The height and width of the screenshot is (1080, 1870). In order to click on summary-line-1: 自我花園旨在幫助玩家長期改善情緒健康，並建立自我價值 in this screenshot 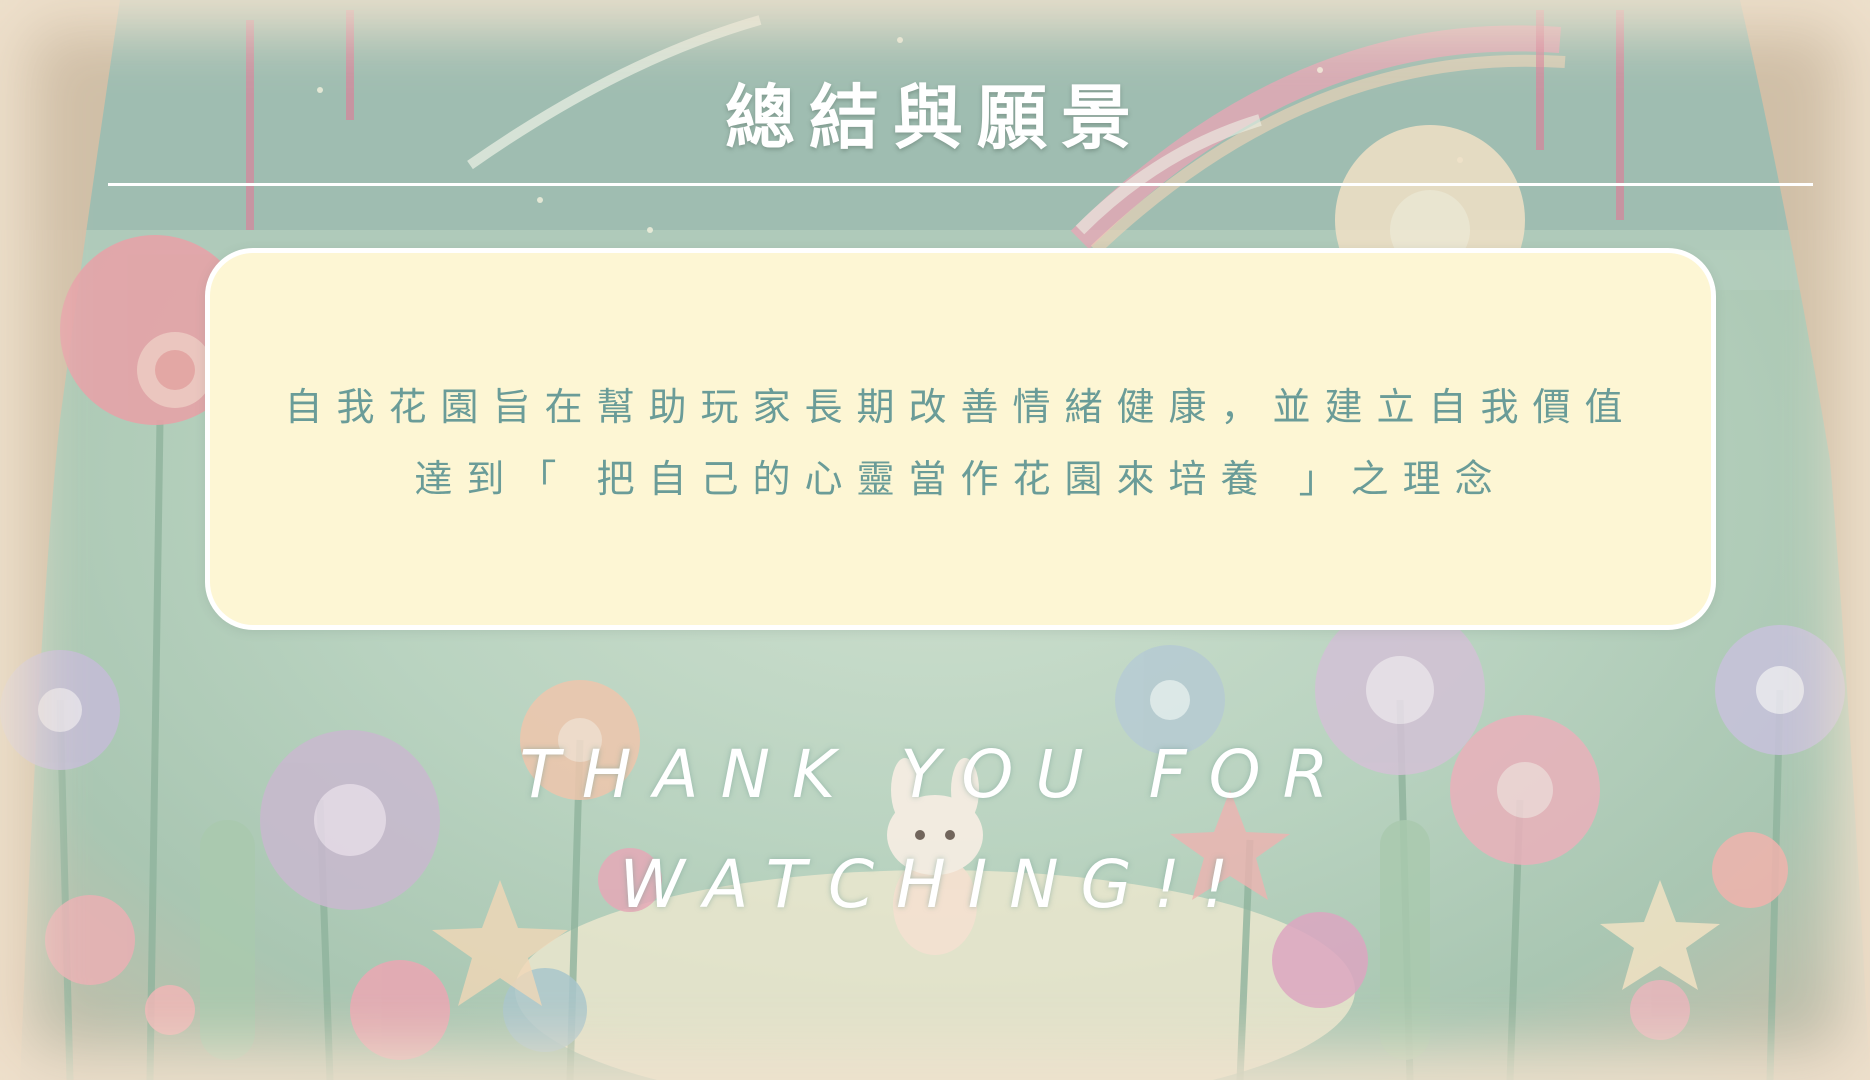, I will do `click(960, 407)`.